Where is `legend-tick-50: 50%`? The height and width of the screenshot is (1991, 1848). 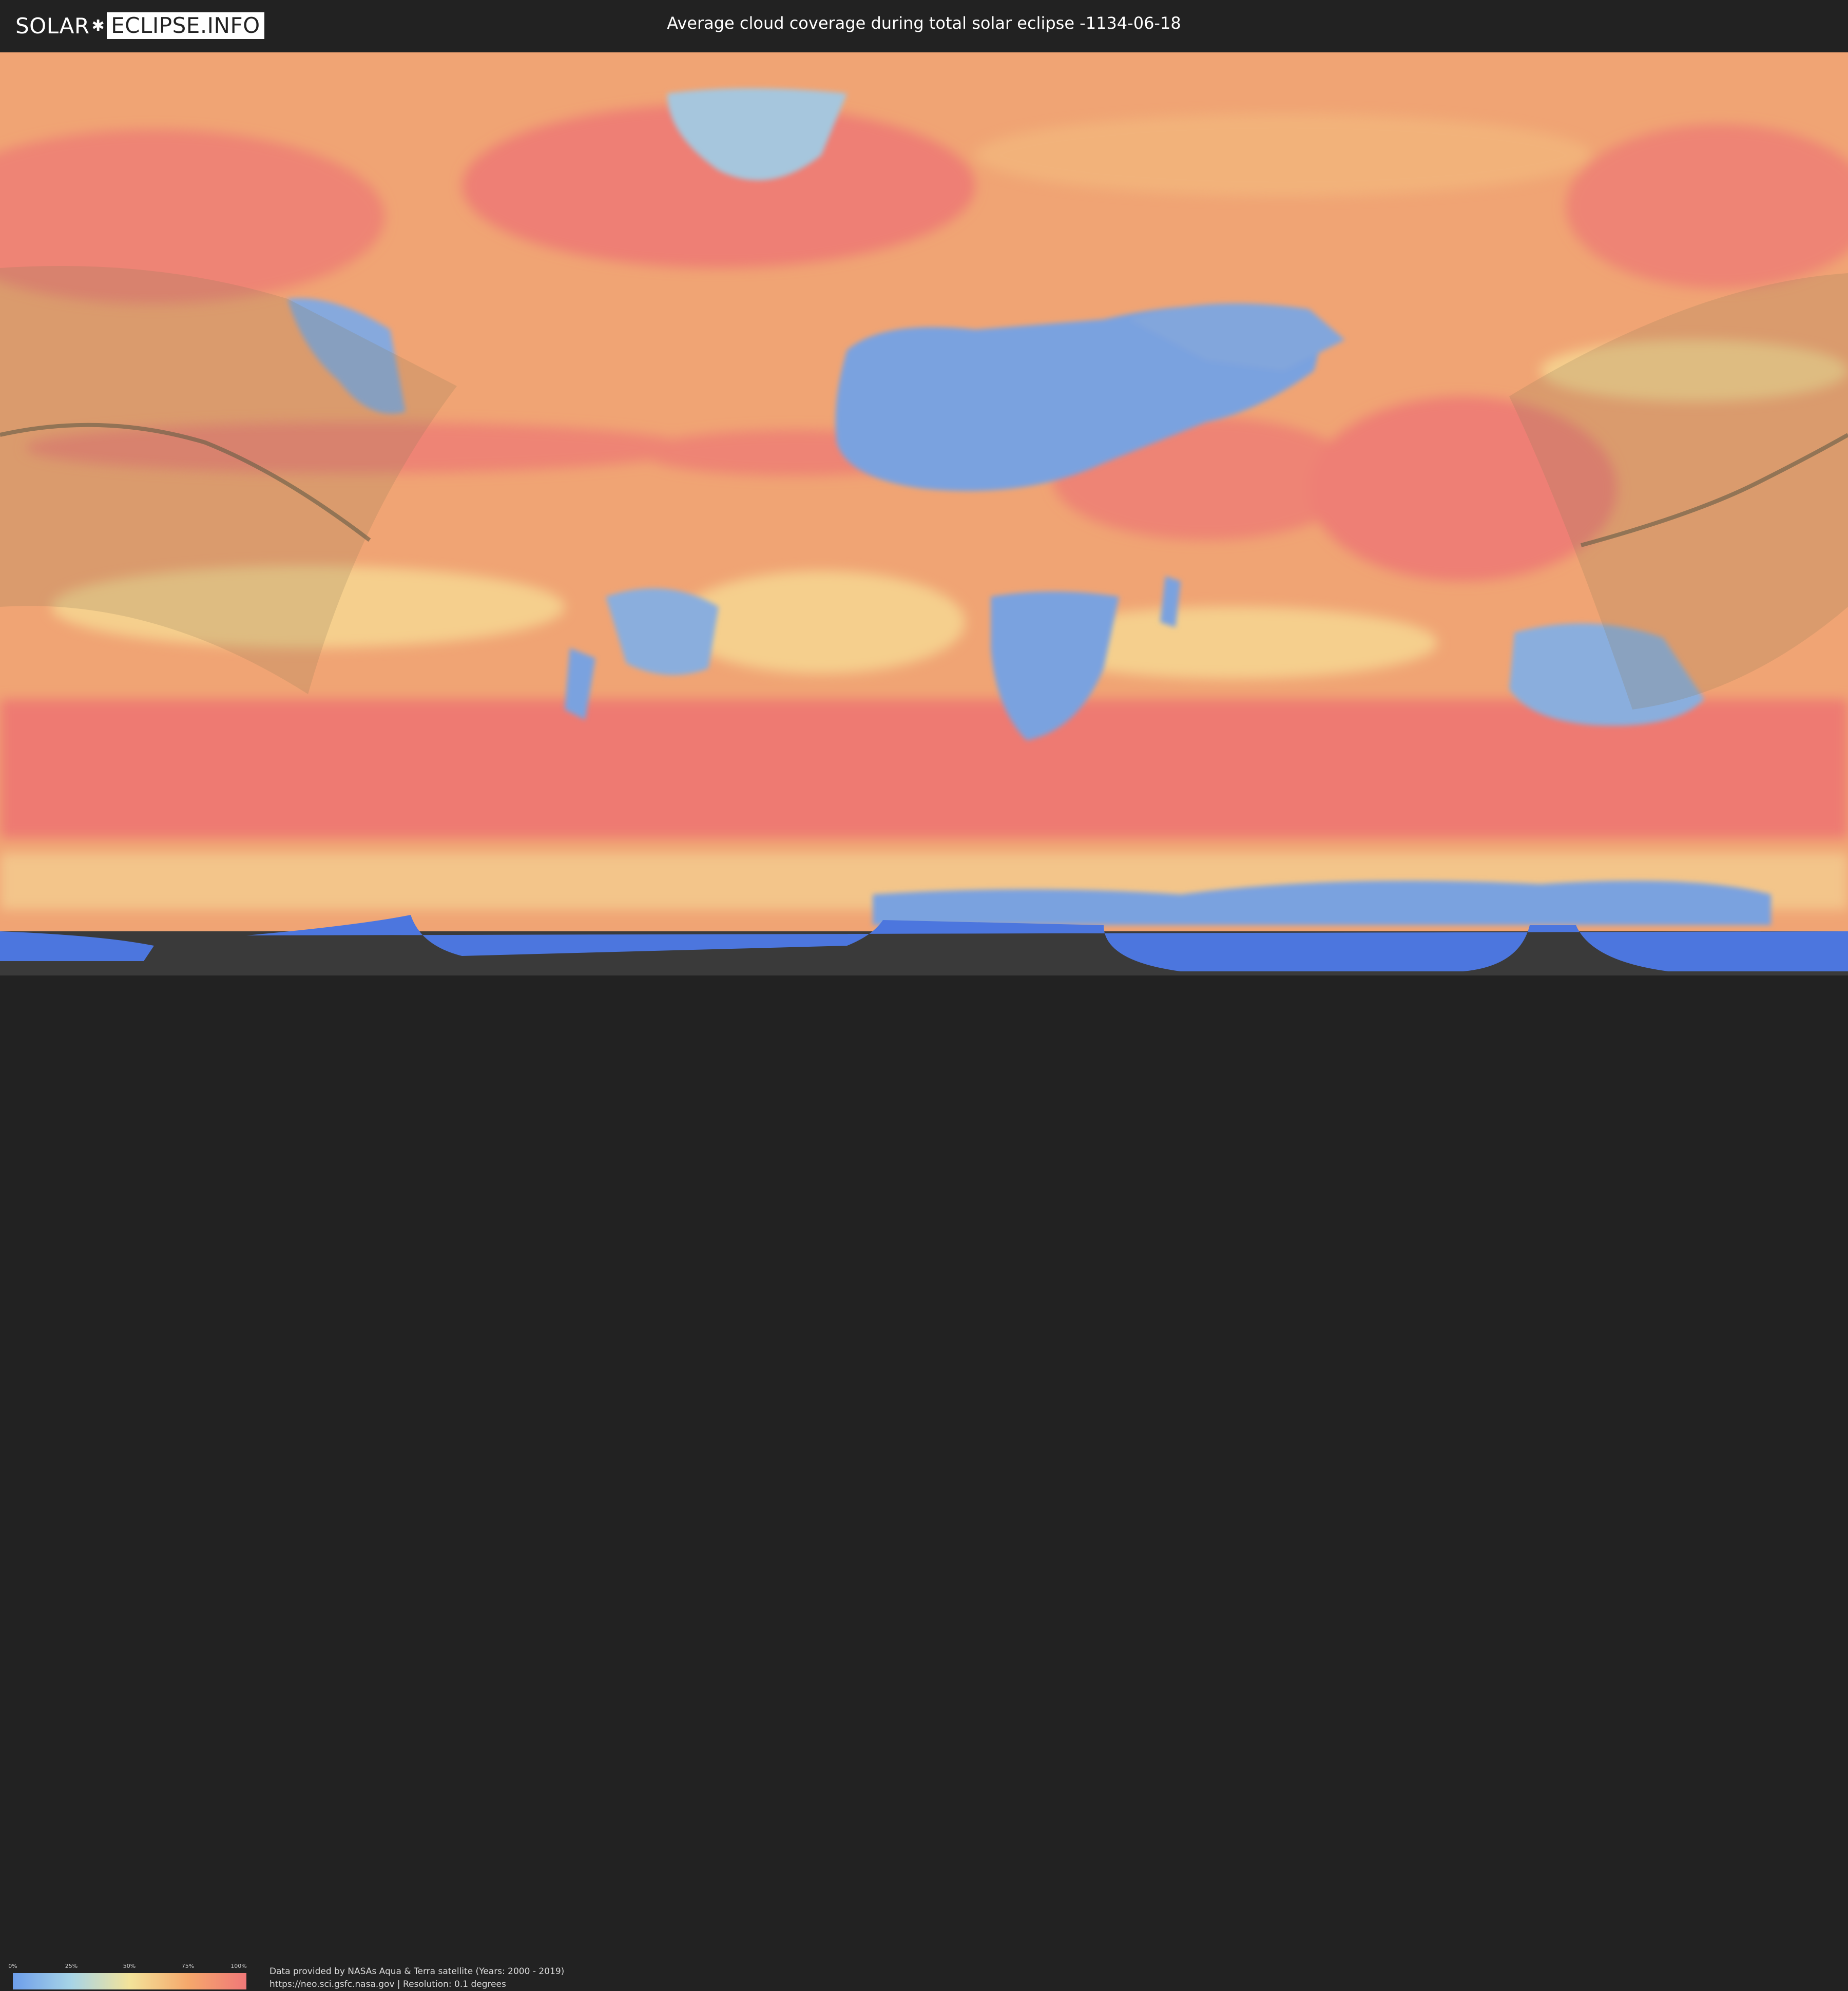
legend-tick-50: 50% is located at coordinates (129, 1966).